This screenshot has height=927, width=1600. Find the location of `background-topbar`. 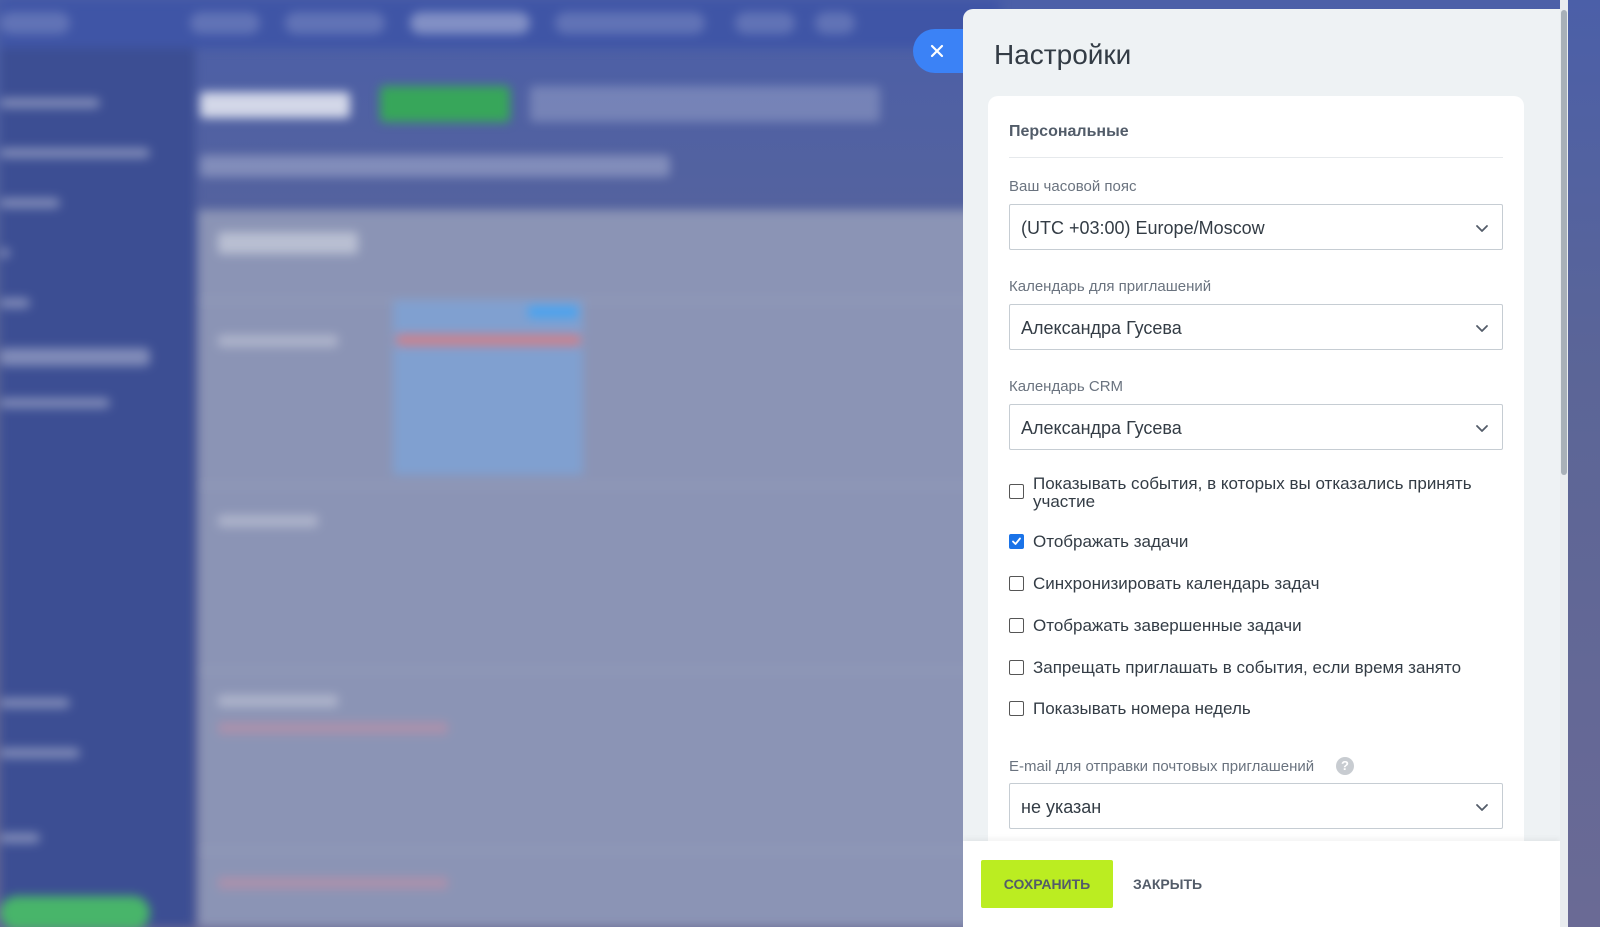

background-topbar is located at coordinates (500, 24).